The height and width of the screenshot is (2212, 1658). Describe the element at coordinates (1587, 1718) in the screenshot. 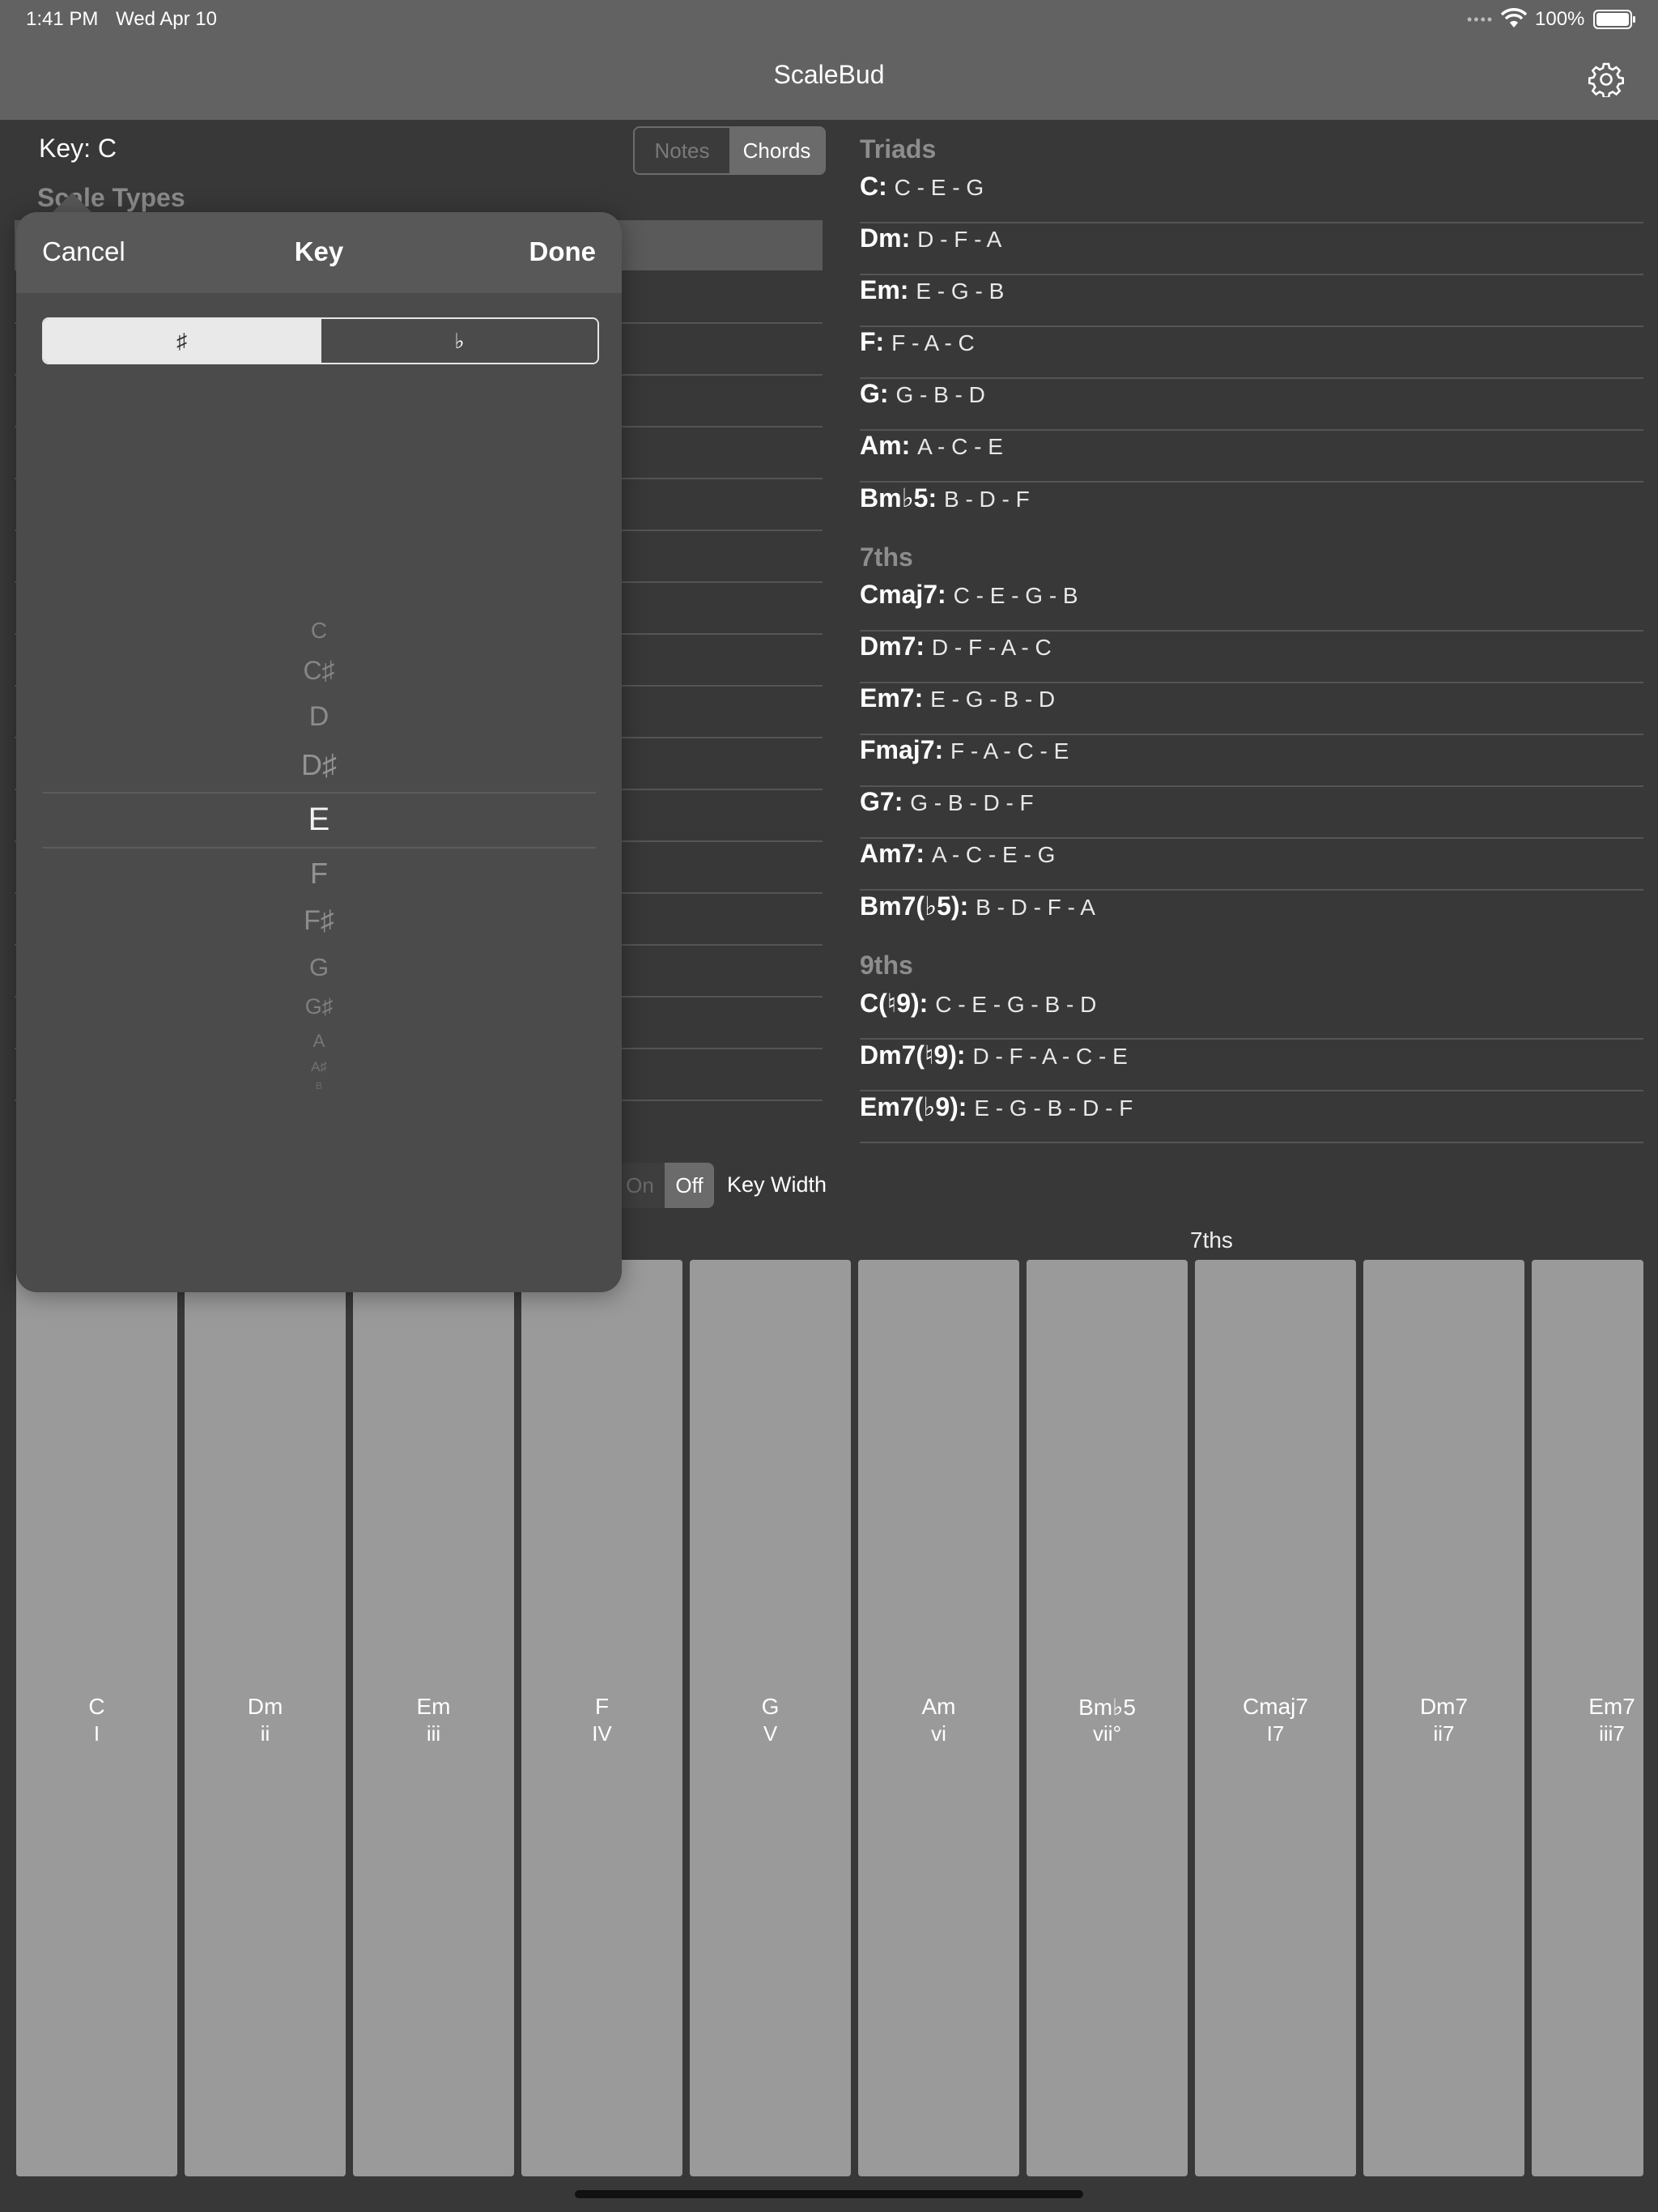

I see `chord-key: Em7 iii7` at that location.